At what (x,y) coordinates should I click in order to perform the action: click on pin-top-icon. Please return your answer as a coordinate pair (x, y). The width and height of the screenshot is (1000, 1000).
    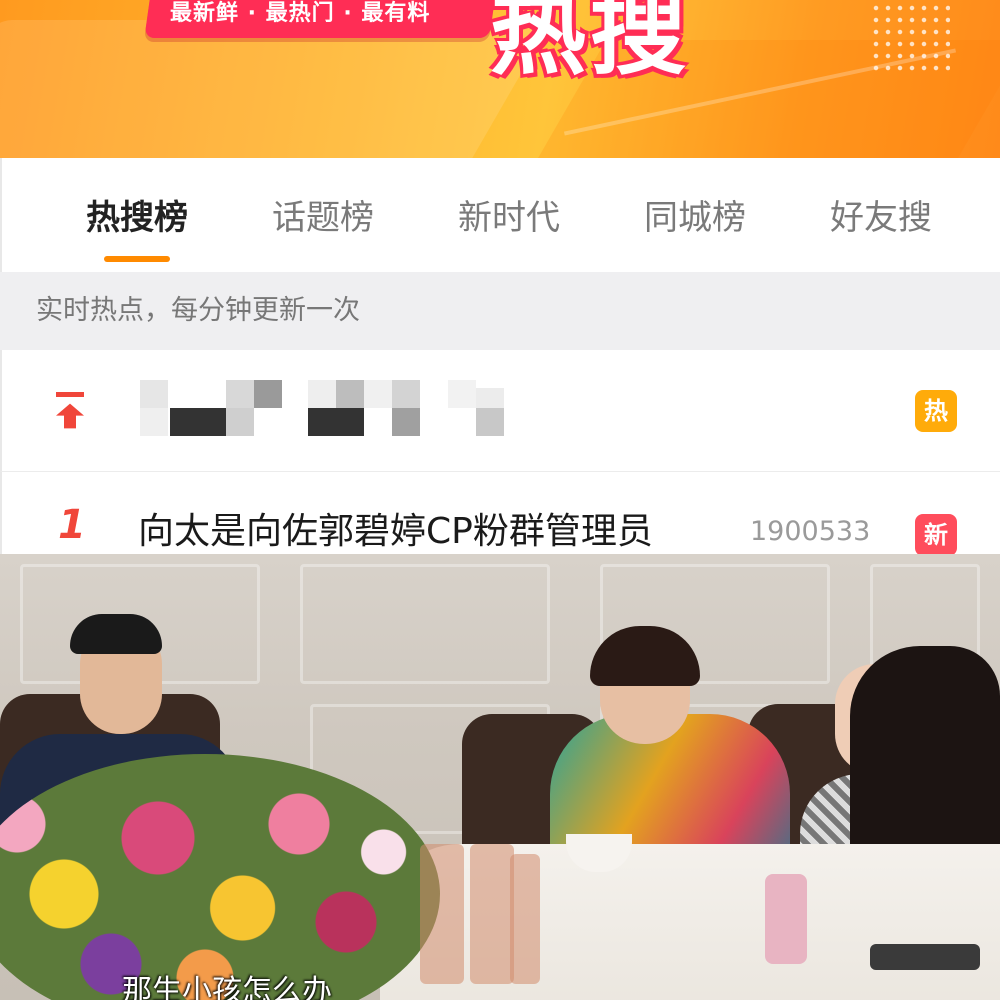
    Looking at the image, I should click on (70, 410).